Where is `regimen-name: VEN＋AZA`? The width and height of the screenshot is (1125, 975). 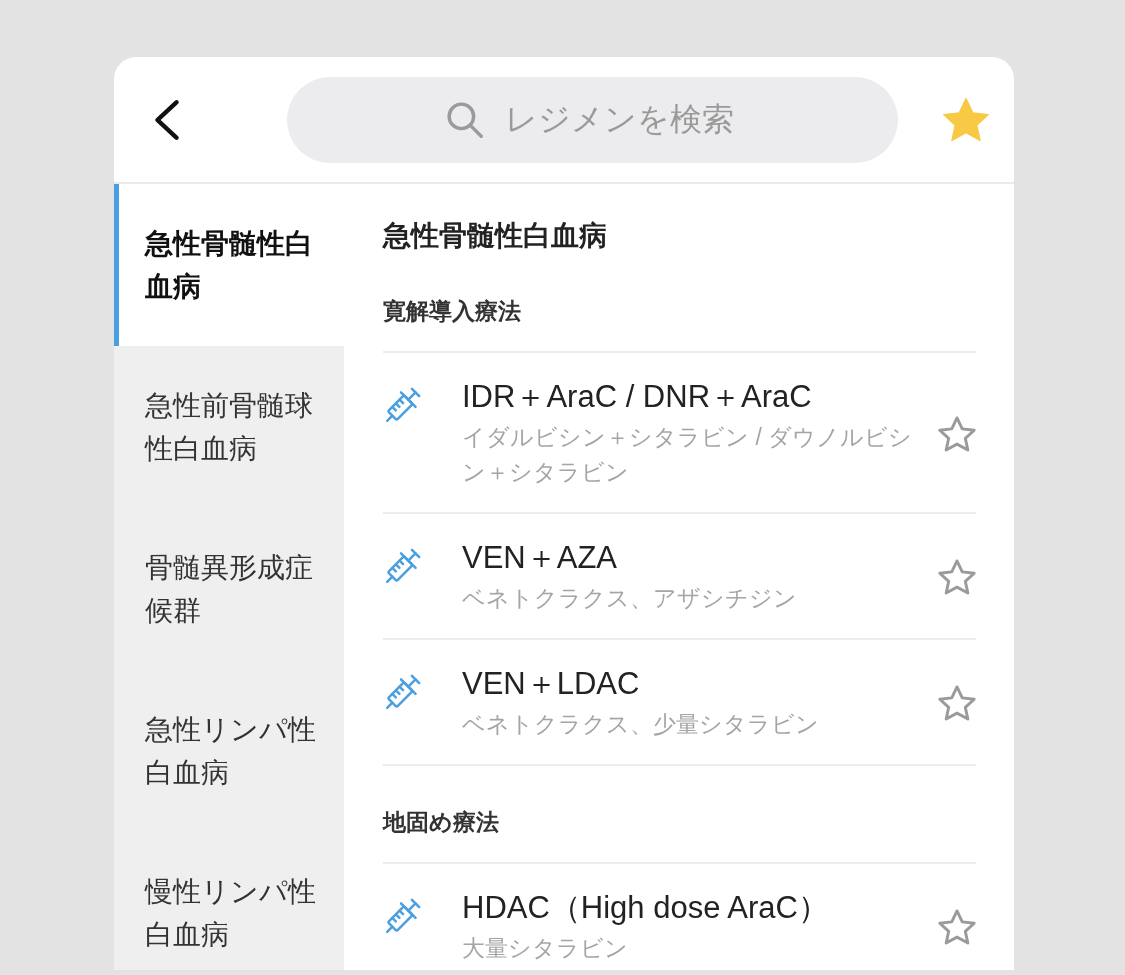 regimen-name: VEN＋AZA is located at coordinates (540, 558).